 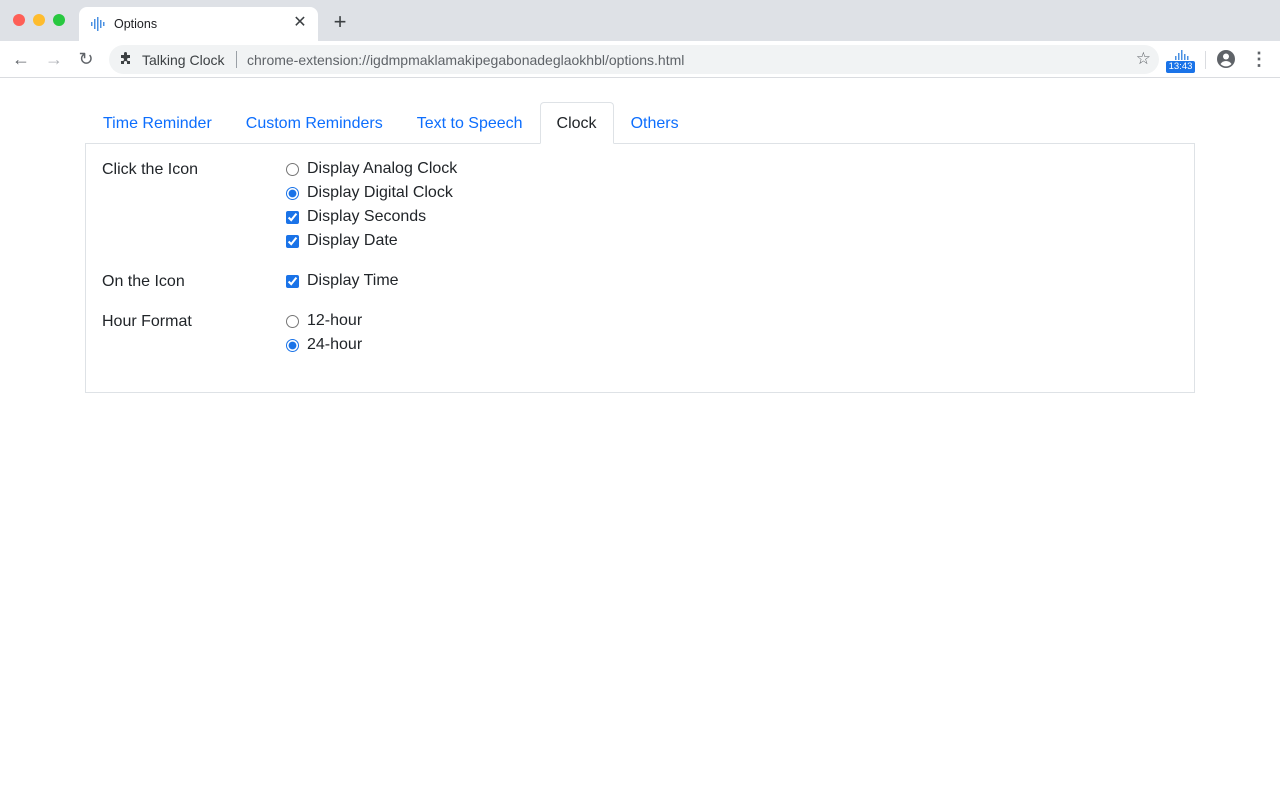 What do you see at coordinates (470, 123) in the screenshot?
I see `tab-text-to-speech: Text to Speech` at bounding box center [470, 123].